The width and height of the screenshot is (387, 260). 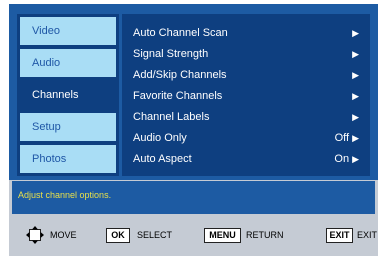 I want to click on sidebar-tab-label: Setup, so click(x=46, y=127).